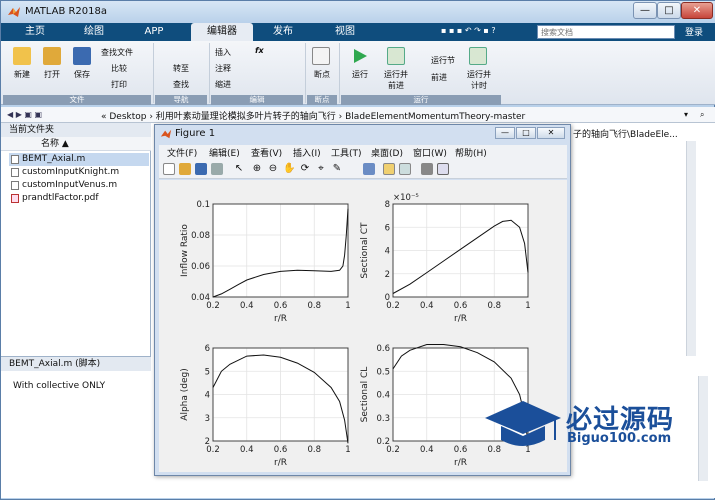  Describe the element at coordinates (471, 152) in the screenshot. I see `menu-help: 帮助(H)` at that location.